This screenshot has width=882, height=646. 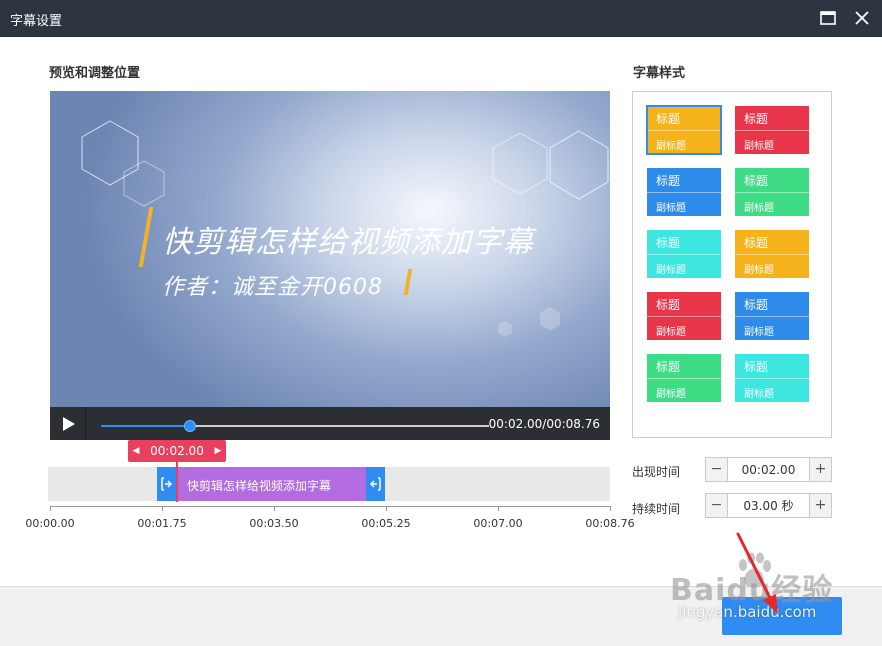 What do you see at coordinates (820, 505) in the screenshot?
I see `duration-increase-button: +` at bounding box center [820, 505].